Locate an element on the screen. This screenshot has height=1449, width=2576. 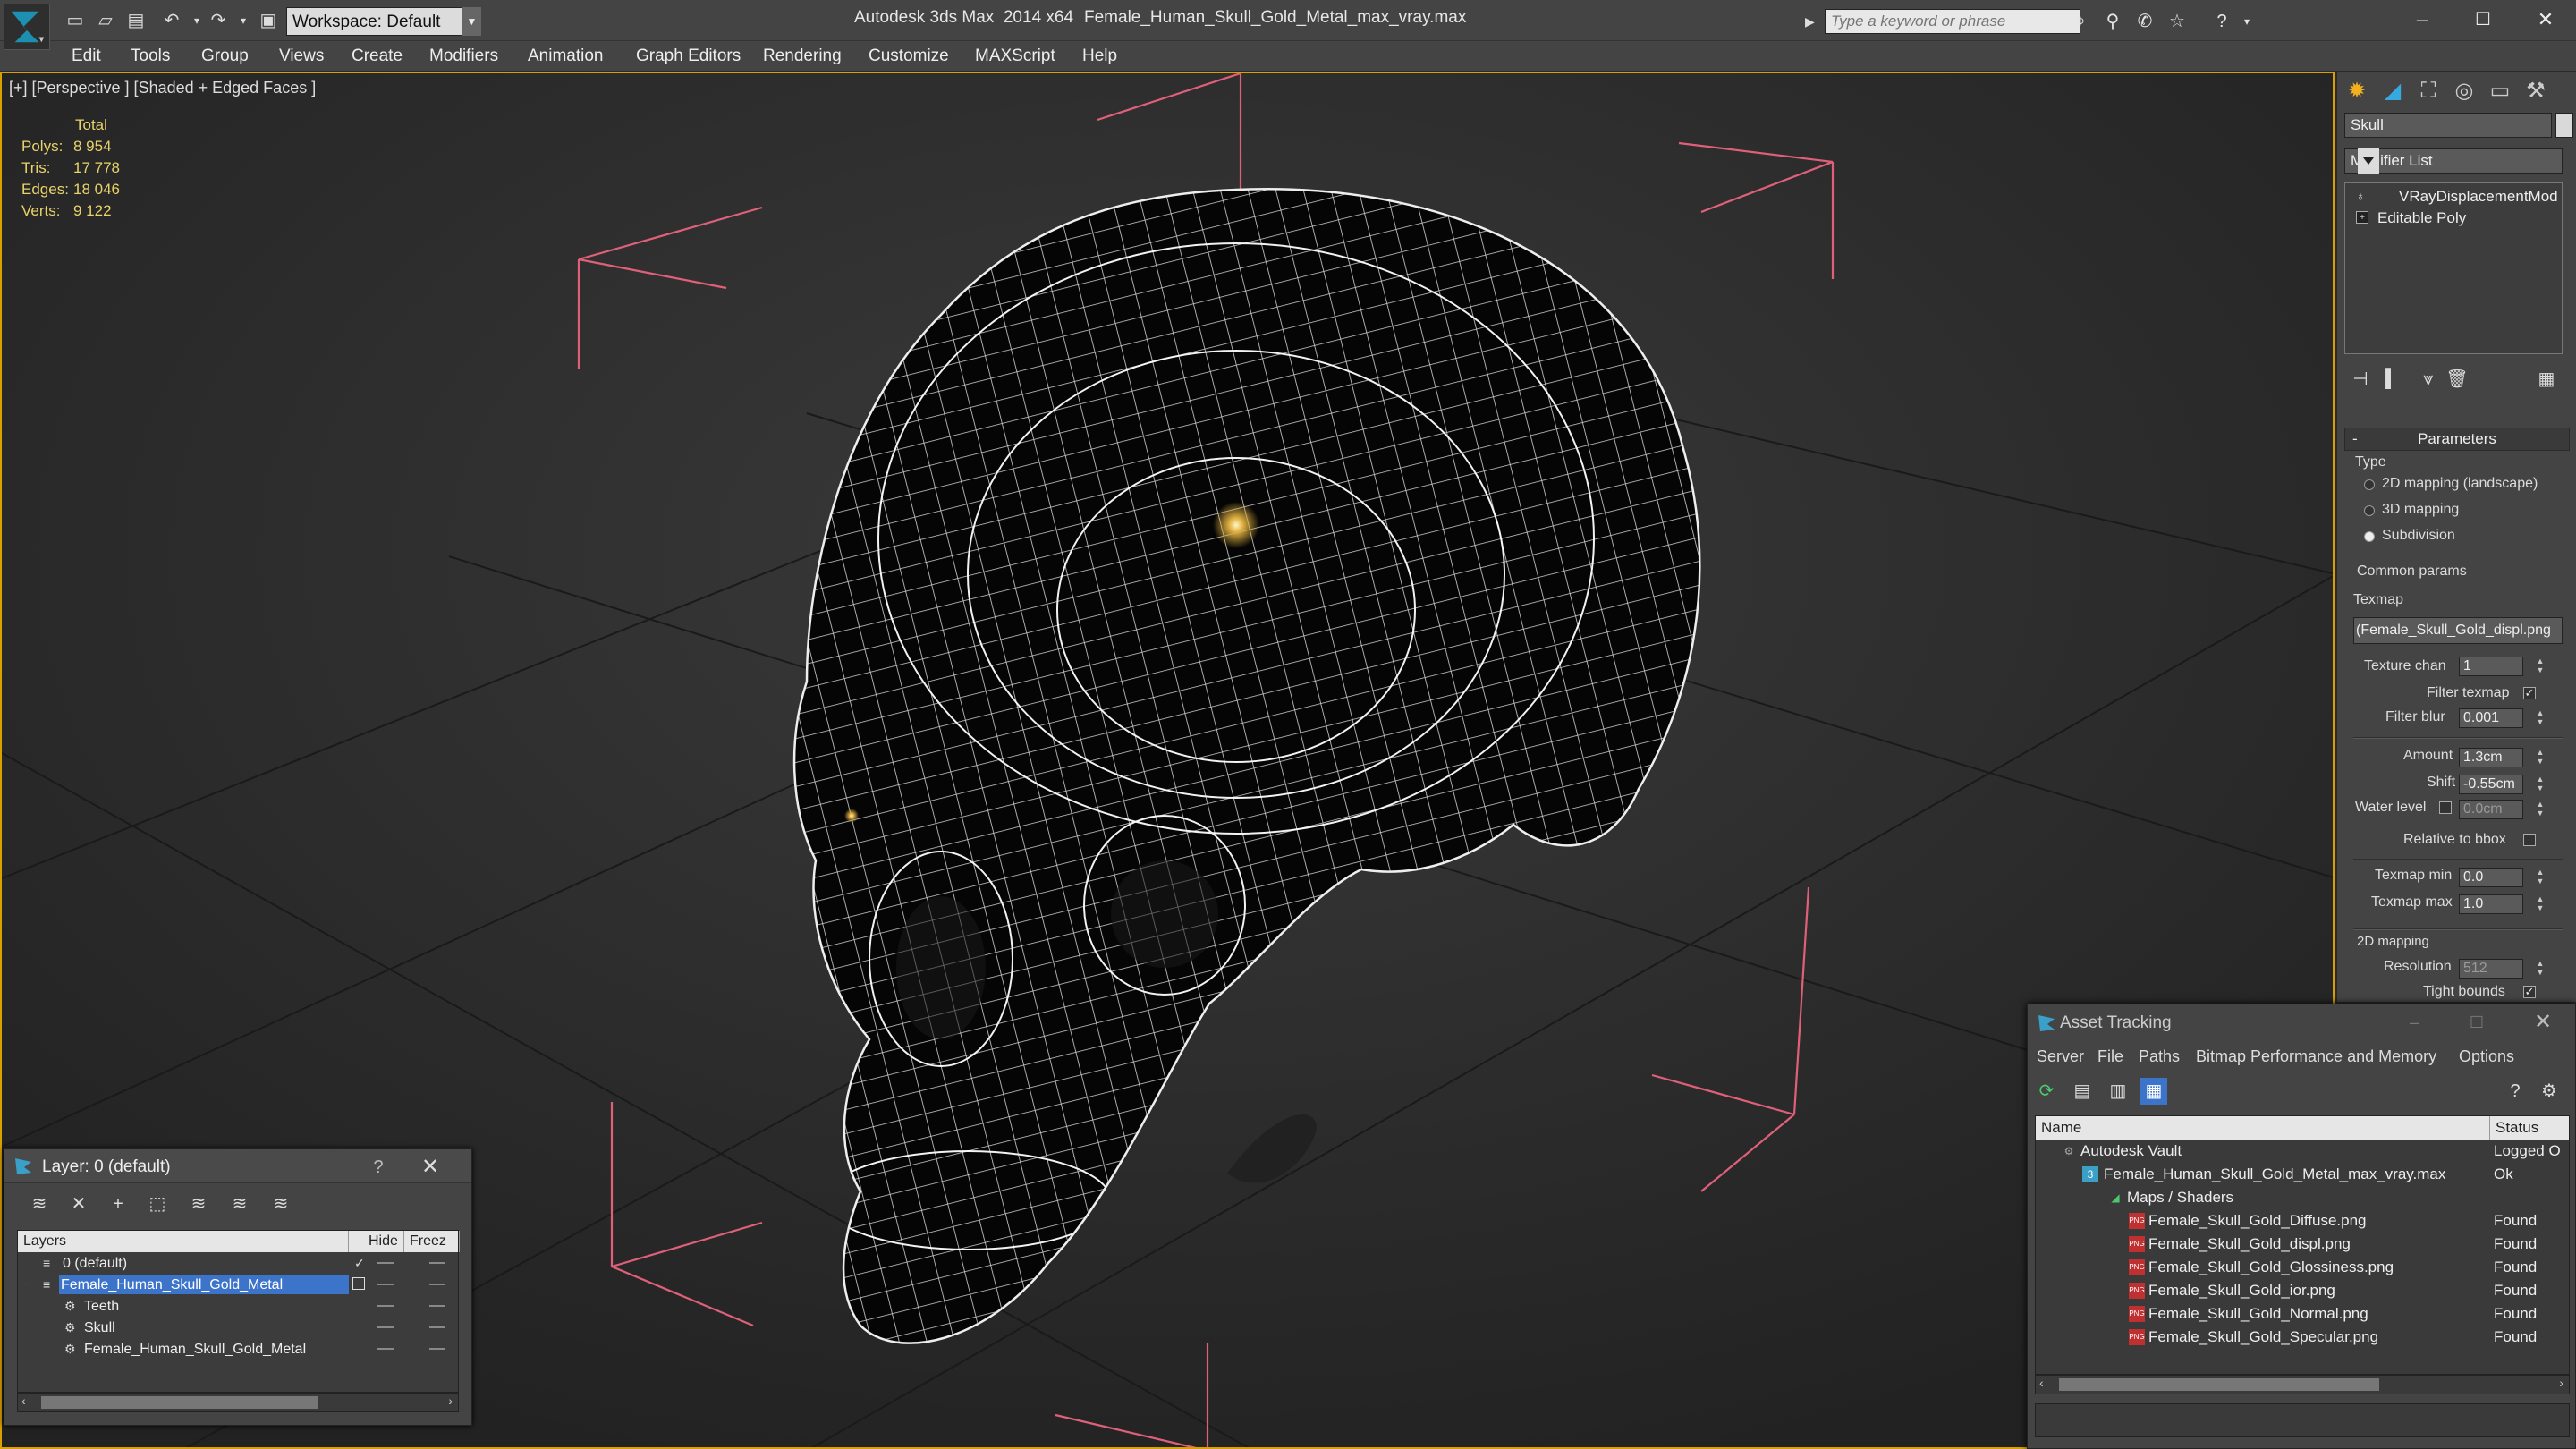
utilities-tab-icon: ⚒ is located at coordinates (2536, 91).